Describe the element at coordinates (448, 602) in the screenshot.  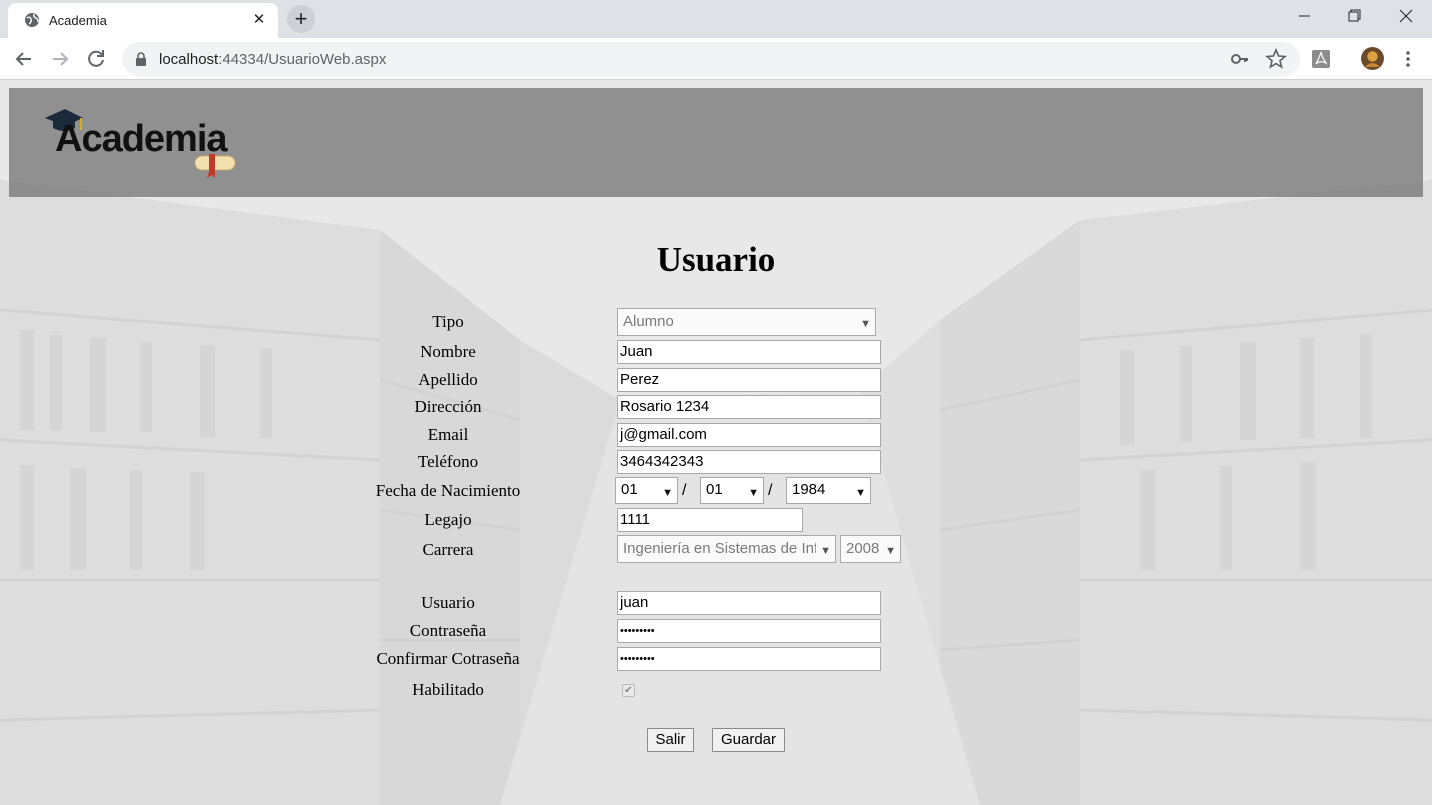
I see `label-usuario: Usuario` at that location.